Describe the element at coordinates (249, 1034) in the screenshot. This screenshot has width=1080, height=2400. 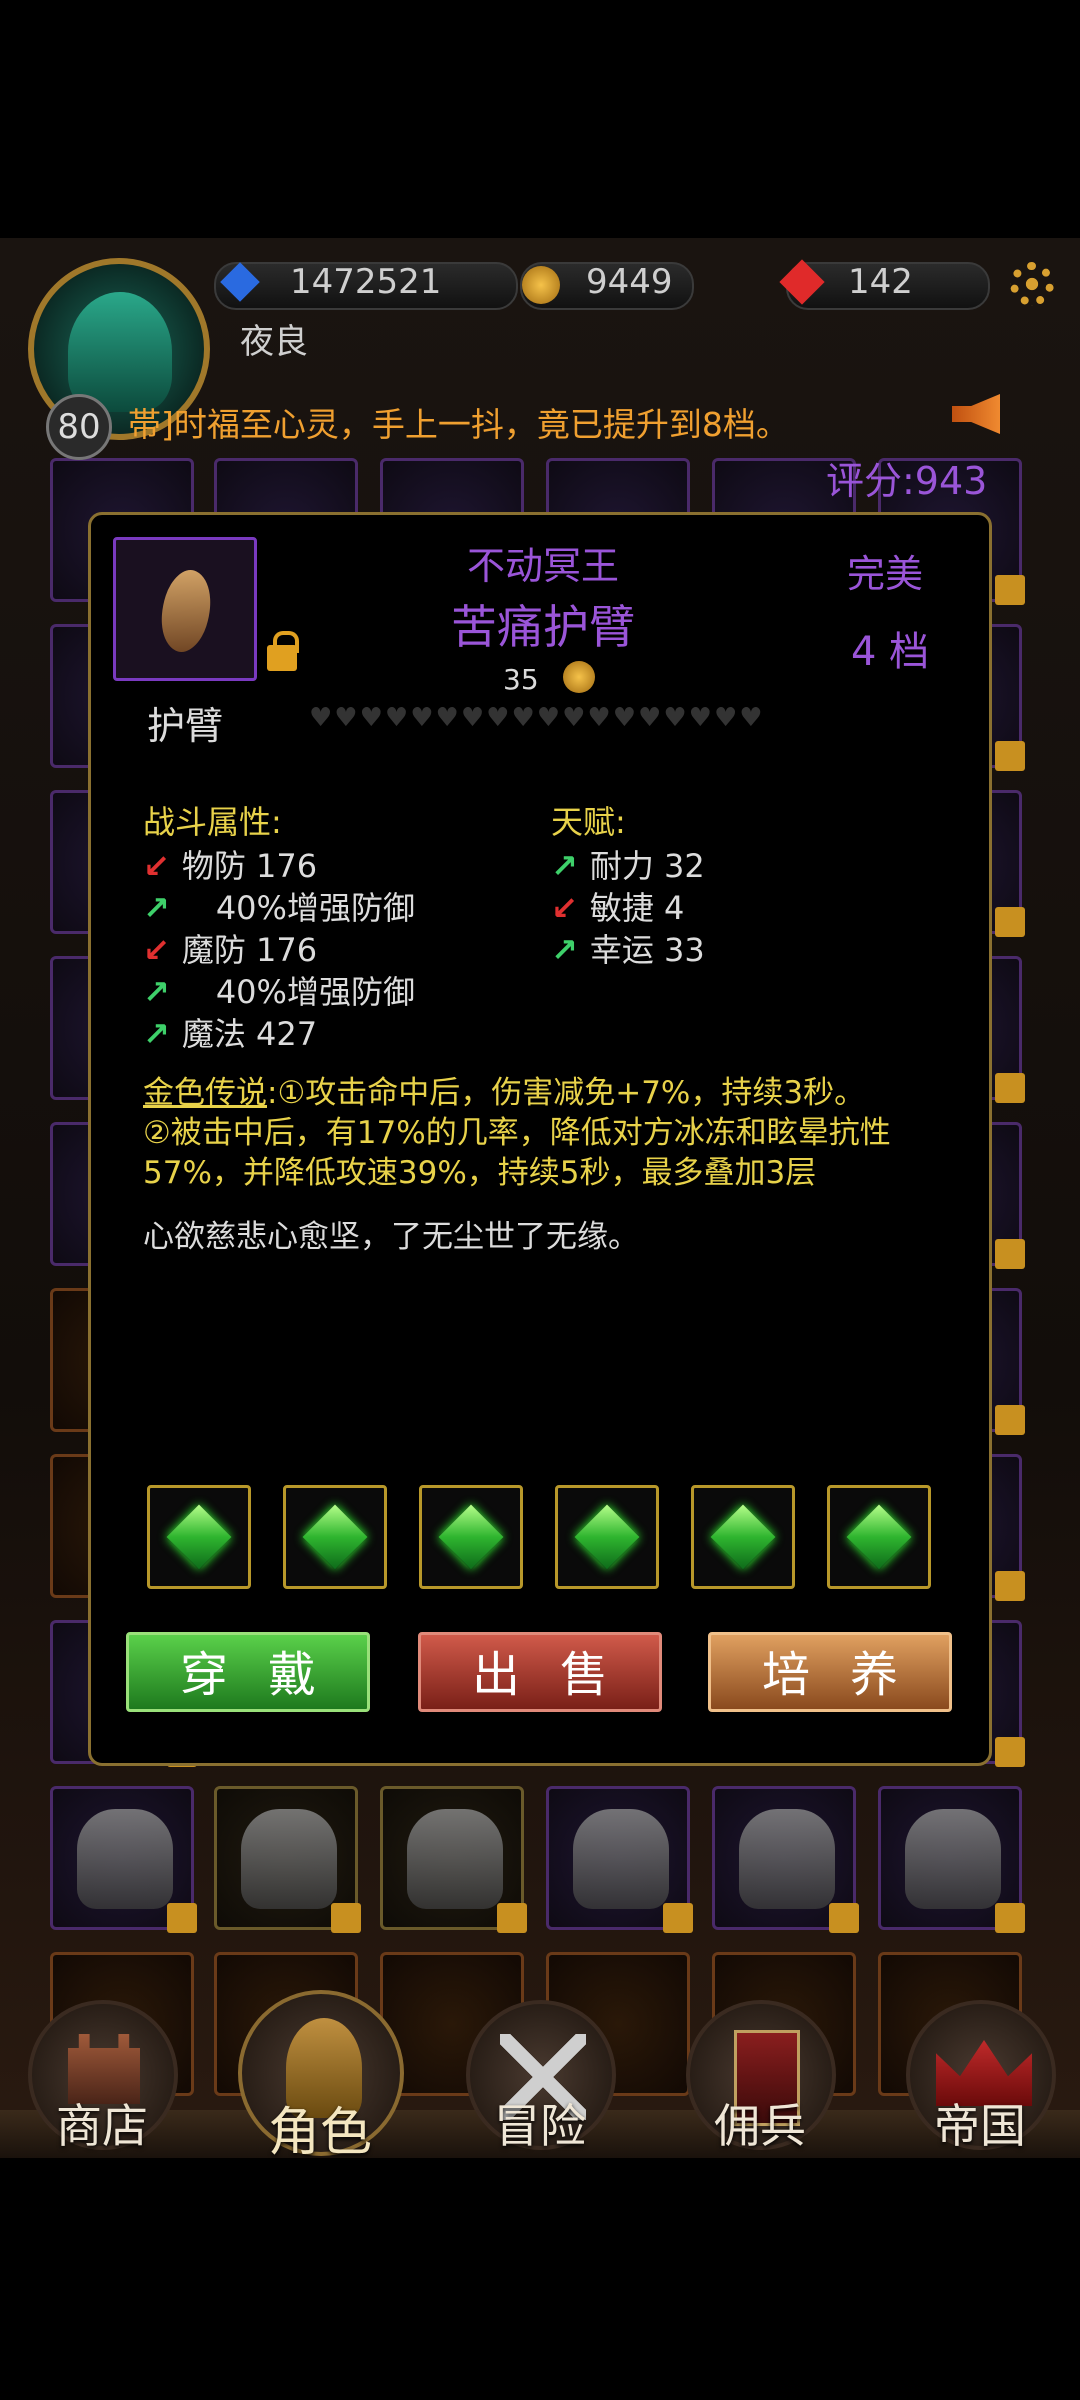
I see `combat-stat-text: 魔法 427` at that location.